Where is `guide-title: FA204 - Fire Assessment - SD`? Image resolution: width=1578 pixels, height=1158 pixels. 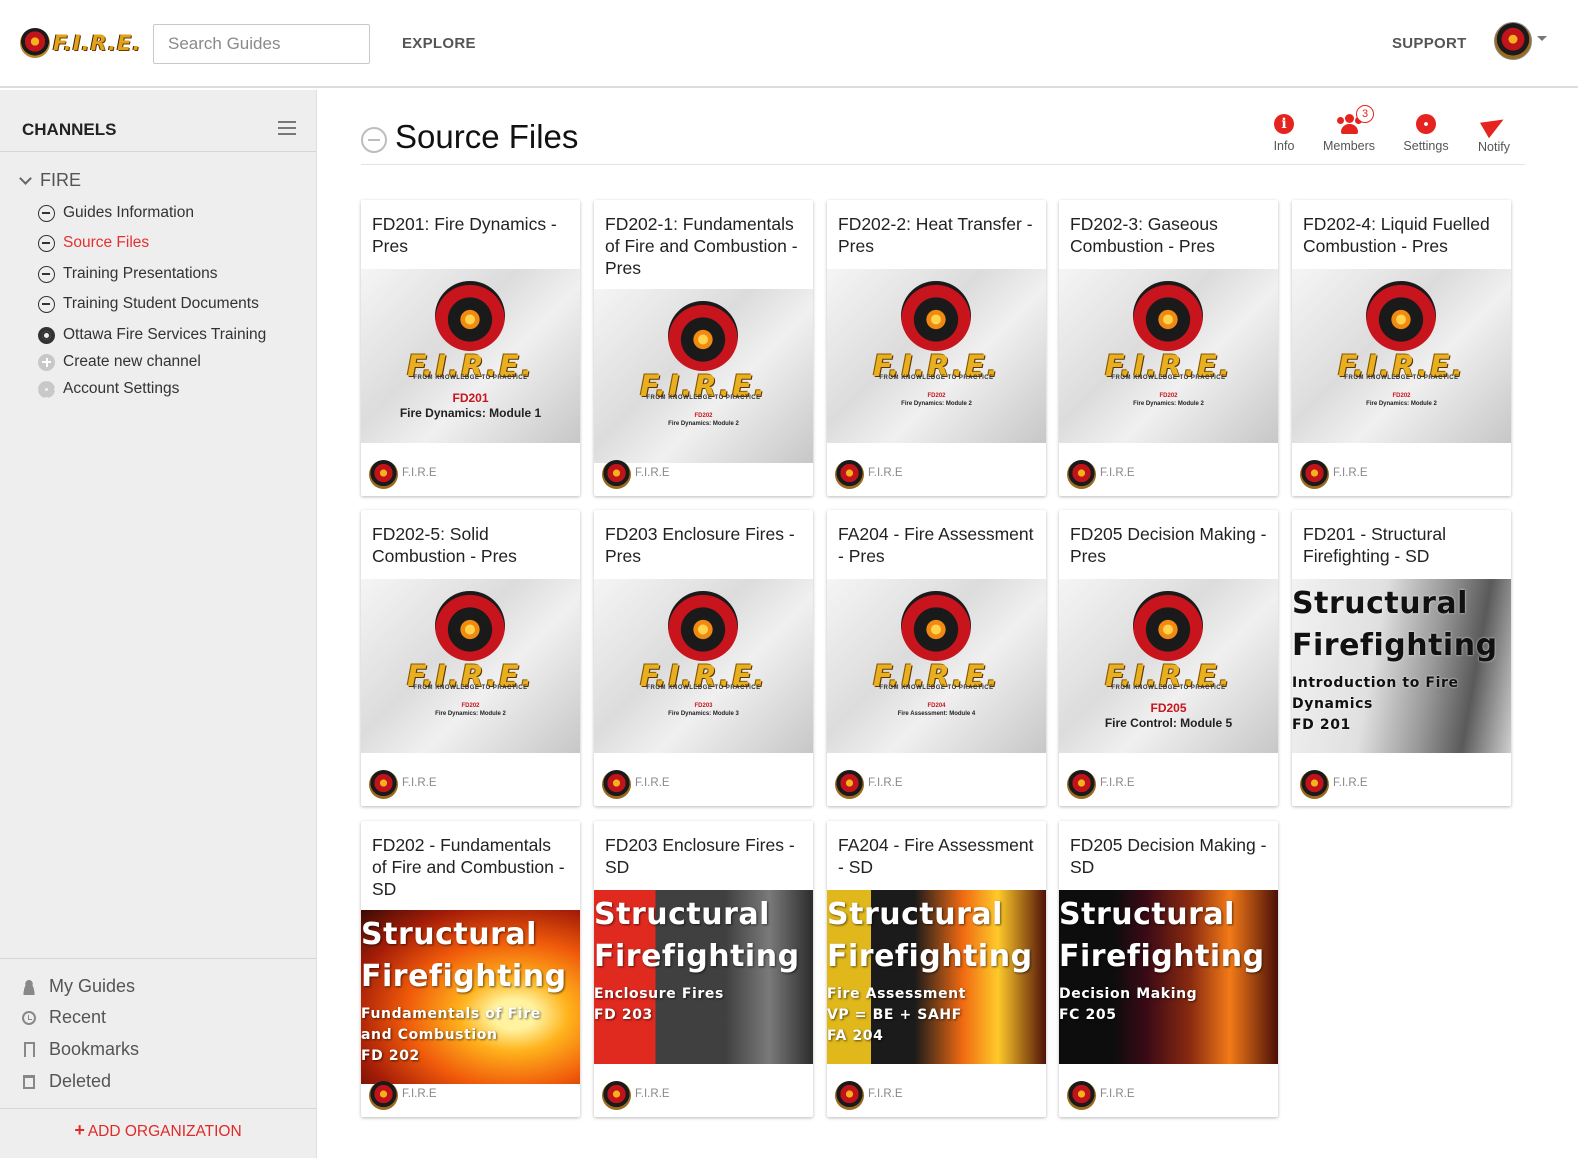
guide-title: FA204 - Fire Assessment - SD is located at coordinates (937, 856).